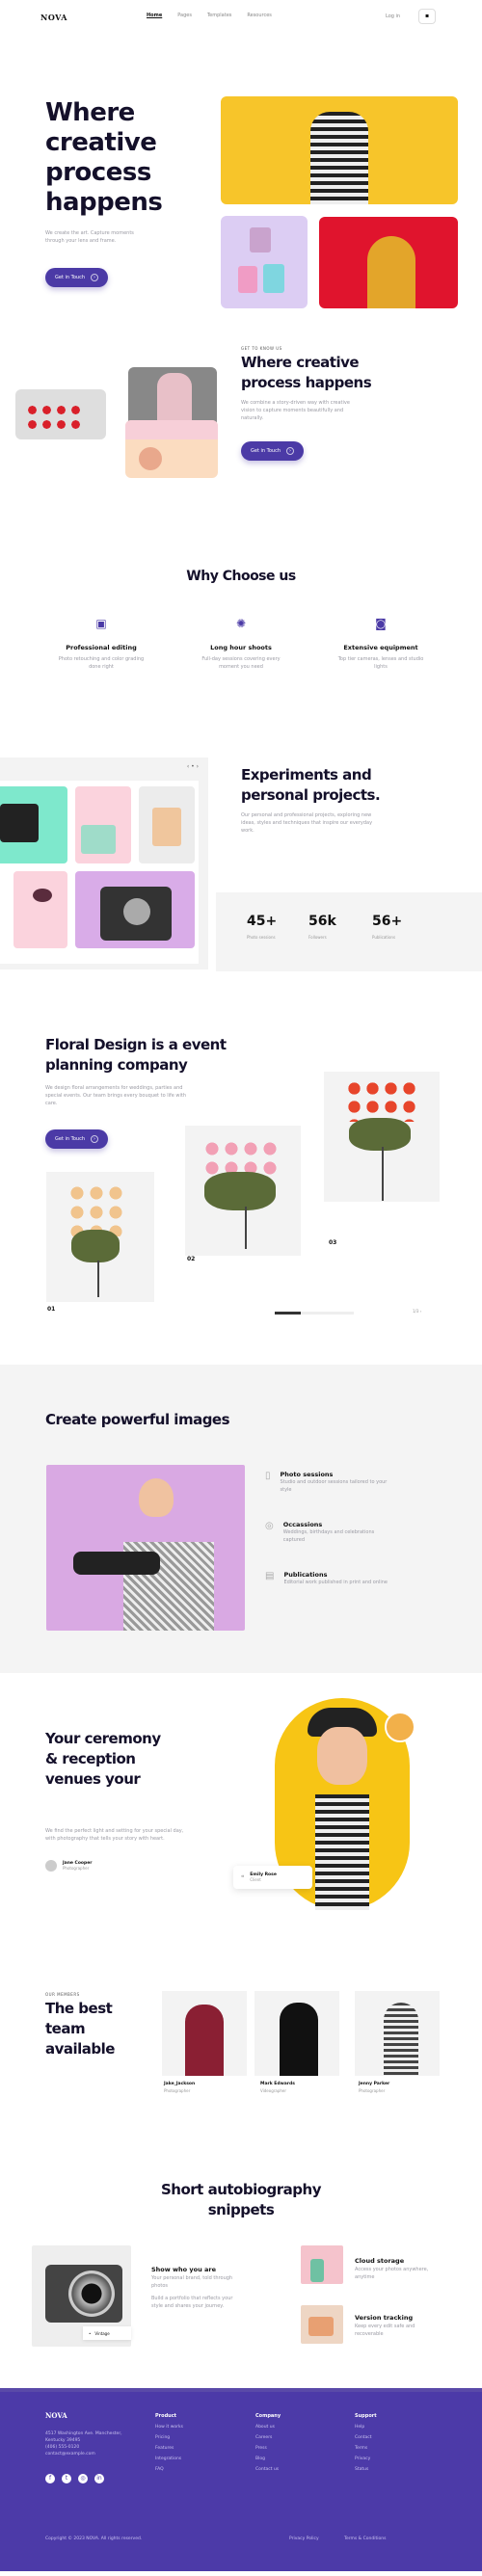 The height and width of the screenshot is (2576, 482). Describe the element at coordinates (98, 172) in the screenshot. I see `hero-title-line: process` at that location.